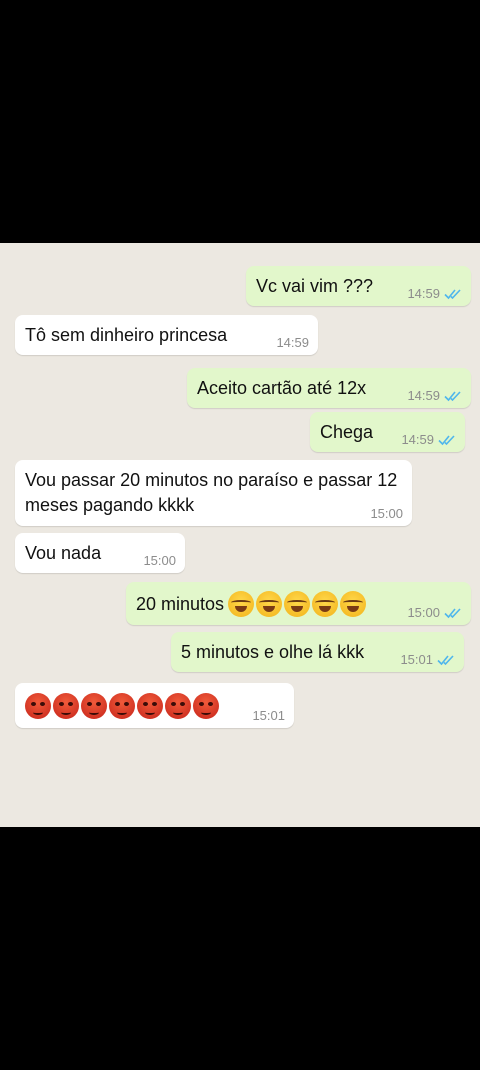 Image resolution: width=480 pixels, height=1070 pixels. I want to click on message-text: 5 minutos e olhe lá kkk, so click(273, 652).